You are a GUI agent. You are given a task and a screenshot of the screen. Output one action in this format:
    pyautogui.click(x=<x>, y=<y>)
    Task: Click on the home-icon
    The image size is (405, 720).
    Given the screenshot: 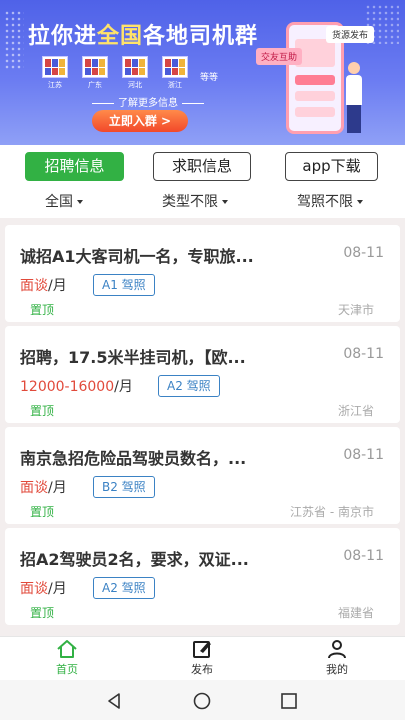 What is the action you would take?
    pyautogui.click(x=67, y=649)
    